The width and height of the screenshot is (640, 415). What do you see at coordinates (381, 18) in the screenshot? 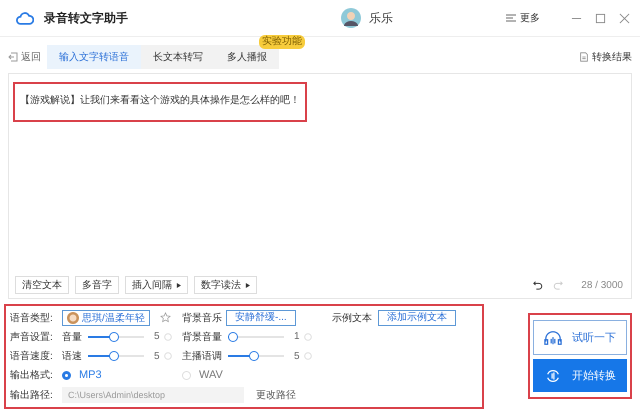
I see `user-name: 乐乐` at bounding box center [381, 18].